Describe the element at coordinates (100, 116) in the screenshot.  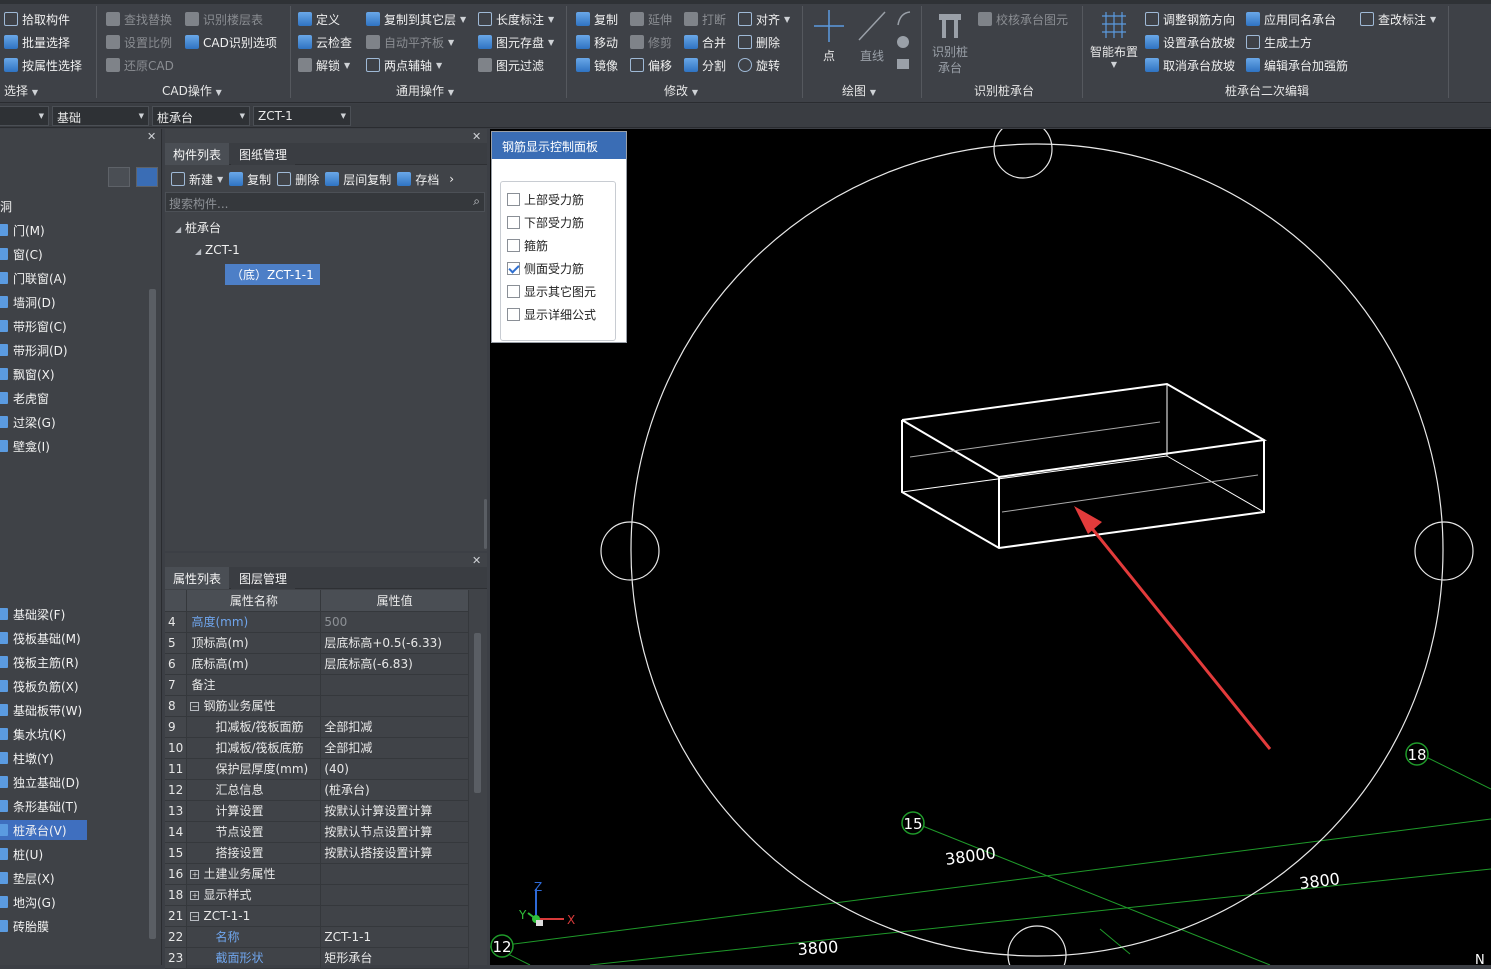
I see `category-combo: 基础 ▼` at that location.